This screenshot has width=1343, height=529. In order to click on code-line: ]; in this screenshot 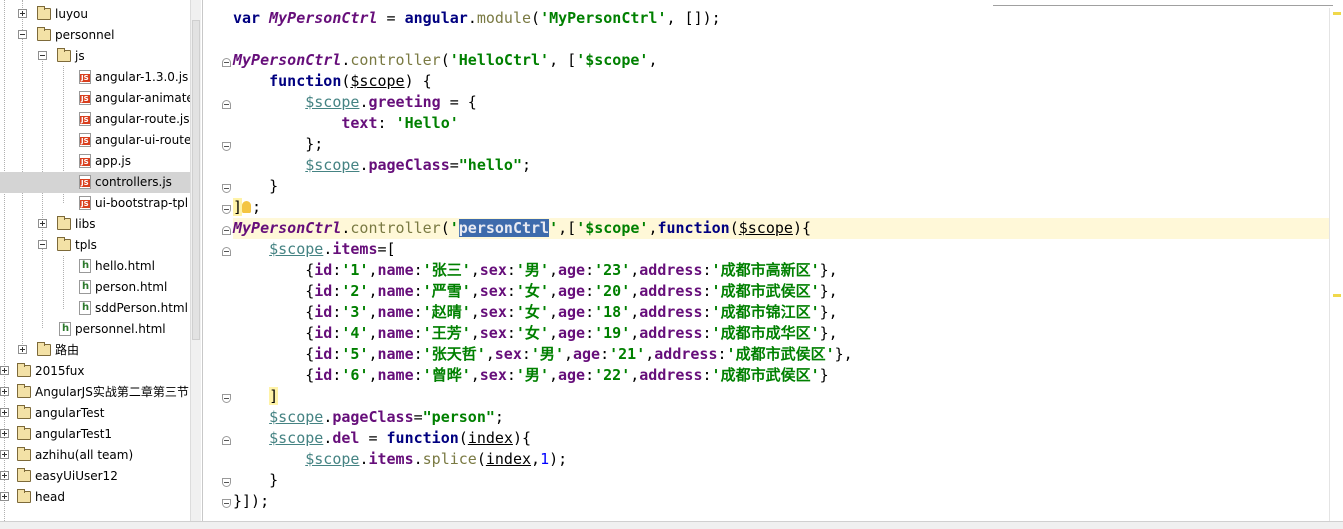, I will do `click(247, 207)`.